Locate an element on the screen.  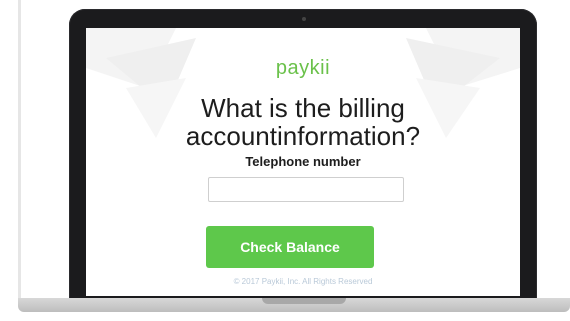
copyright-footer: © 2017 Paykii, Inc. All Rights Reserved is located at coordinates (303, 281).